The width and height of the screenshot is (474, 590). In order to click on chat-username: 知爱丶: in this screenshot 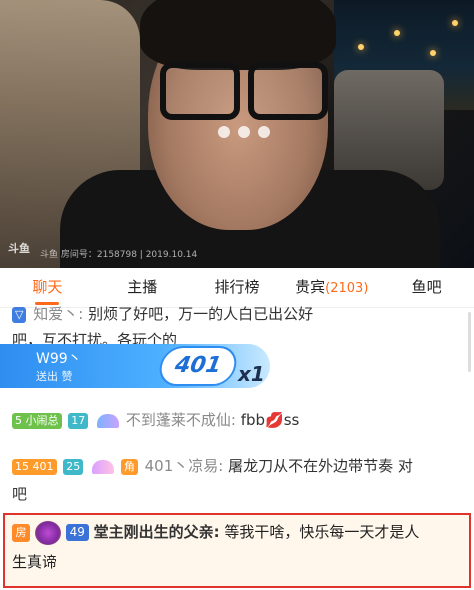, I will do `click(58, 314)`.